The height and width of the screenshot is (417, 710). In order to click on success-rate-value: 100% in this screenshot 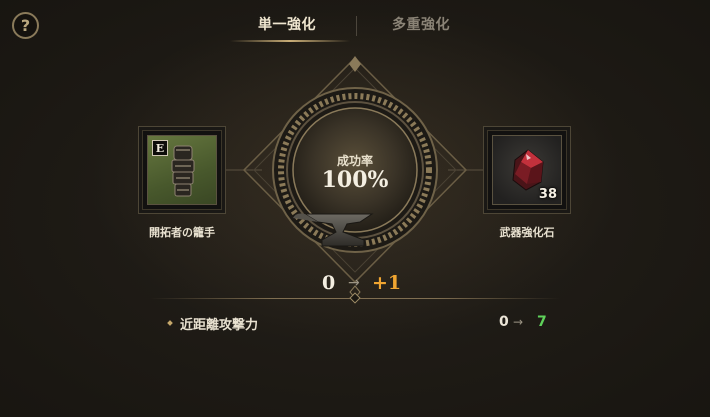, I will do `click(355, 180)`.